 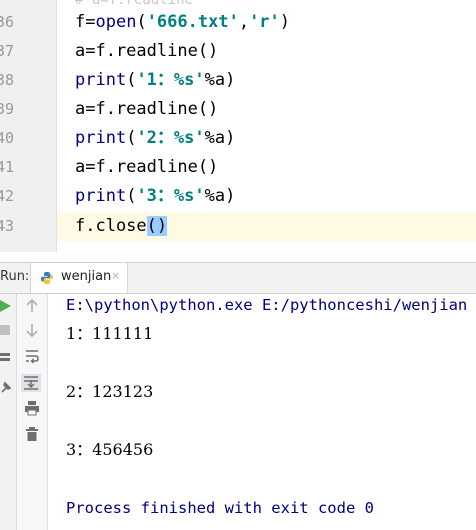 I want to click on code-token-string: '2：, so click(x=155, y=138).